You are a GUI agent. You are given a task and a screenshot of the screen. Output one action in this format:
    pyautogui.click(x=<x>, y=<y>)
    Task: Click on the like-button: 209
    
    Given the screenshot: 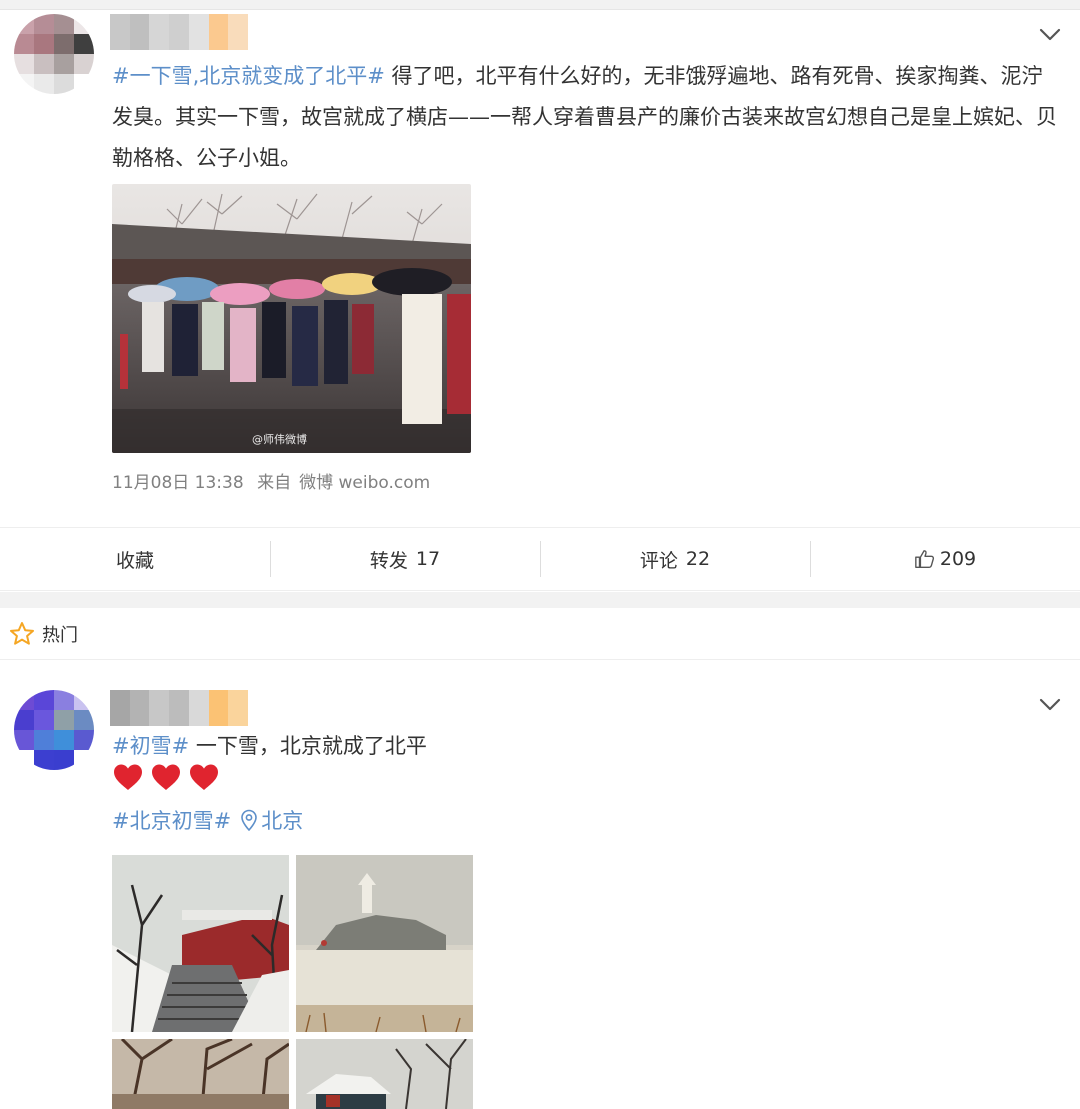 What is the action you would take?
    pyautogui.click(x=945, y=559)
    